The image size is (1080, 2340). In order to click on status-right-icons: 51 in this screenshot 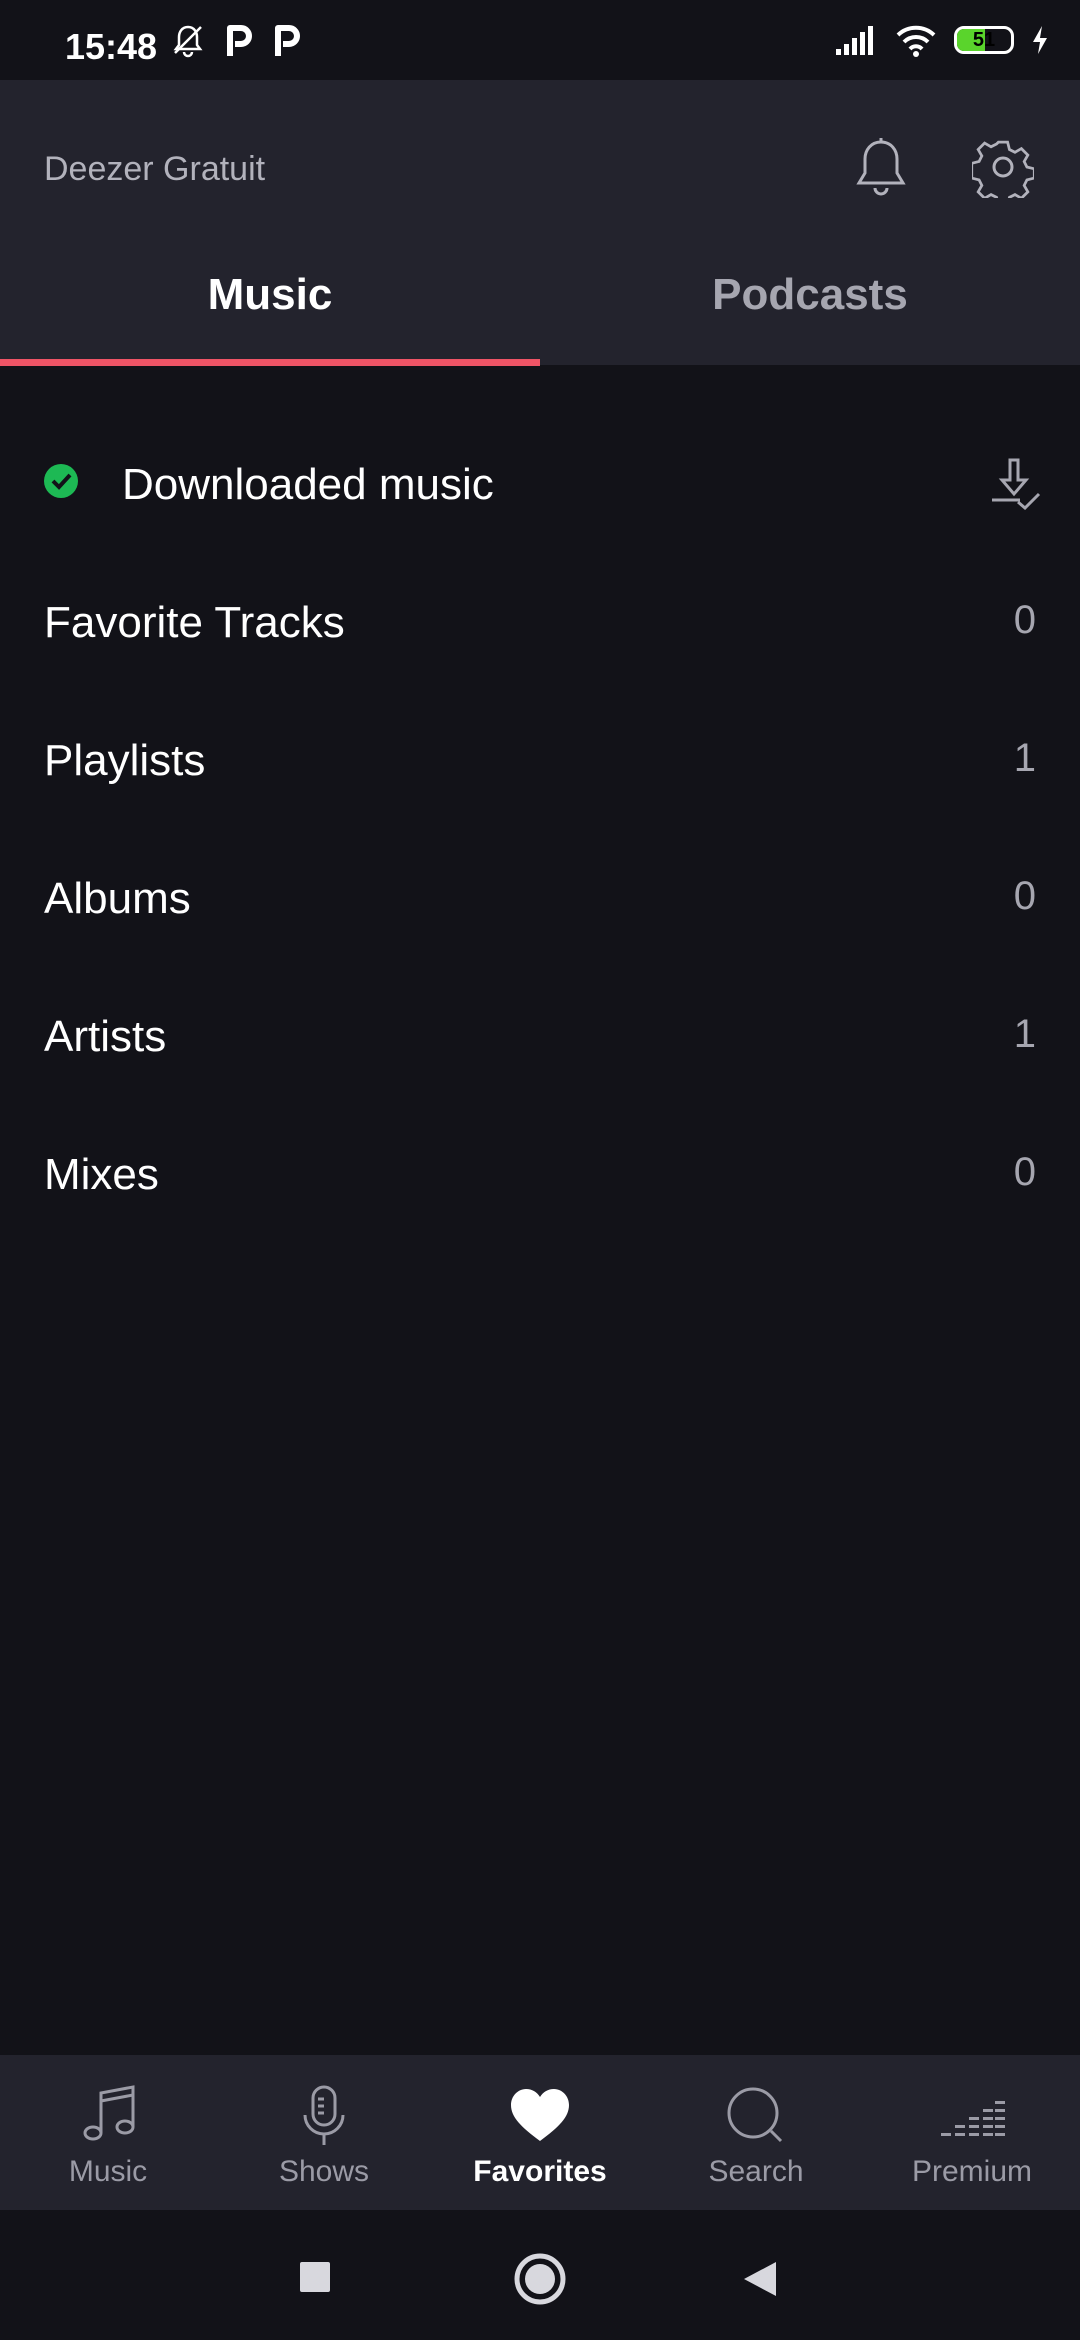, I will do `click(942, 40)`.